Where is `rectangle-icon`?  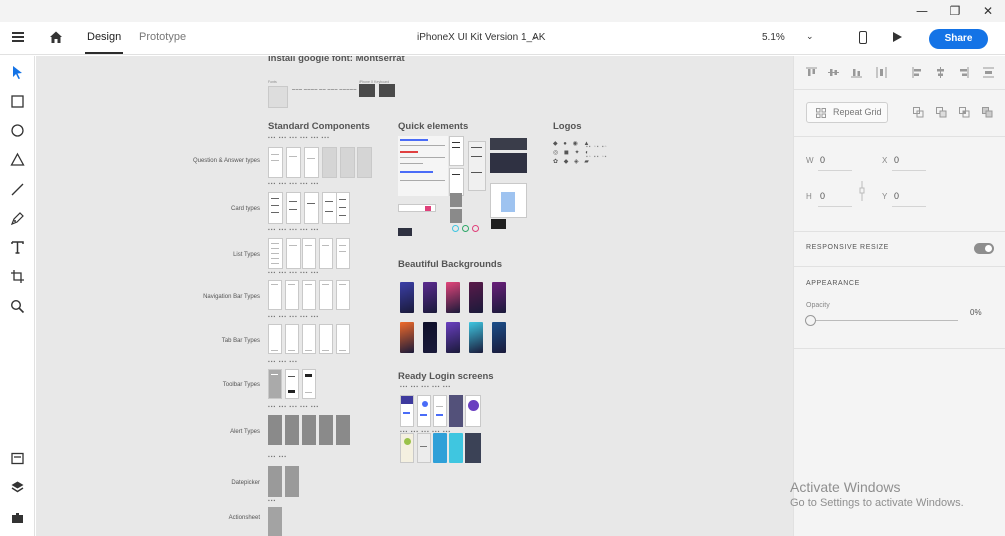
rectangle-icon is located at coordinates (17, 101).